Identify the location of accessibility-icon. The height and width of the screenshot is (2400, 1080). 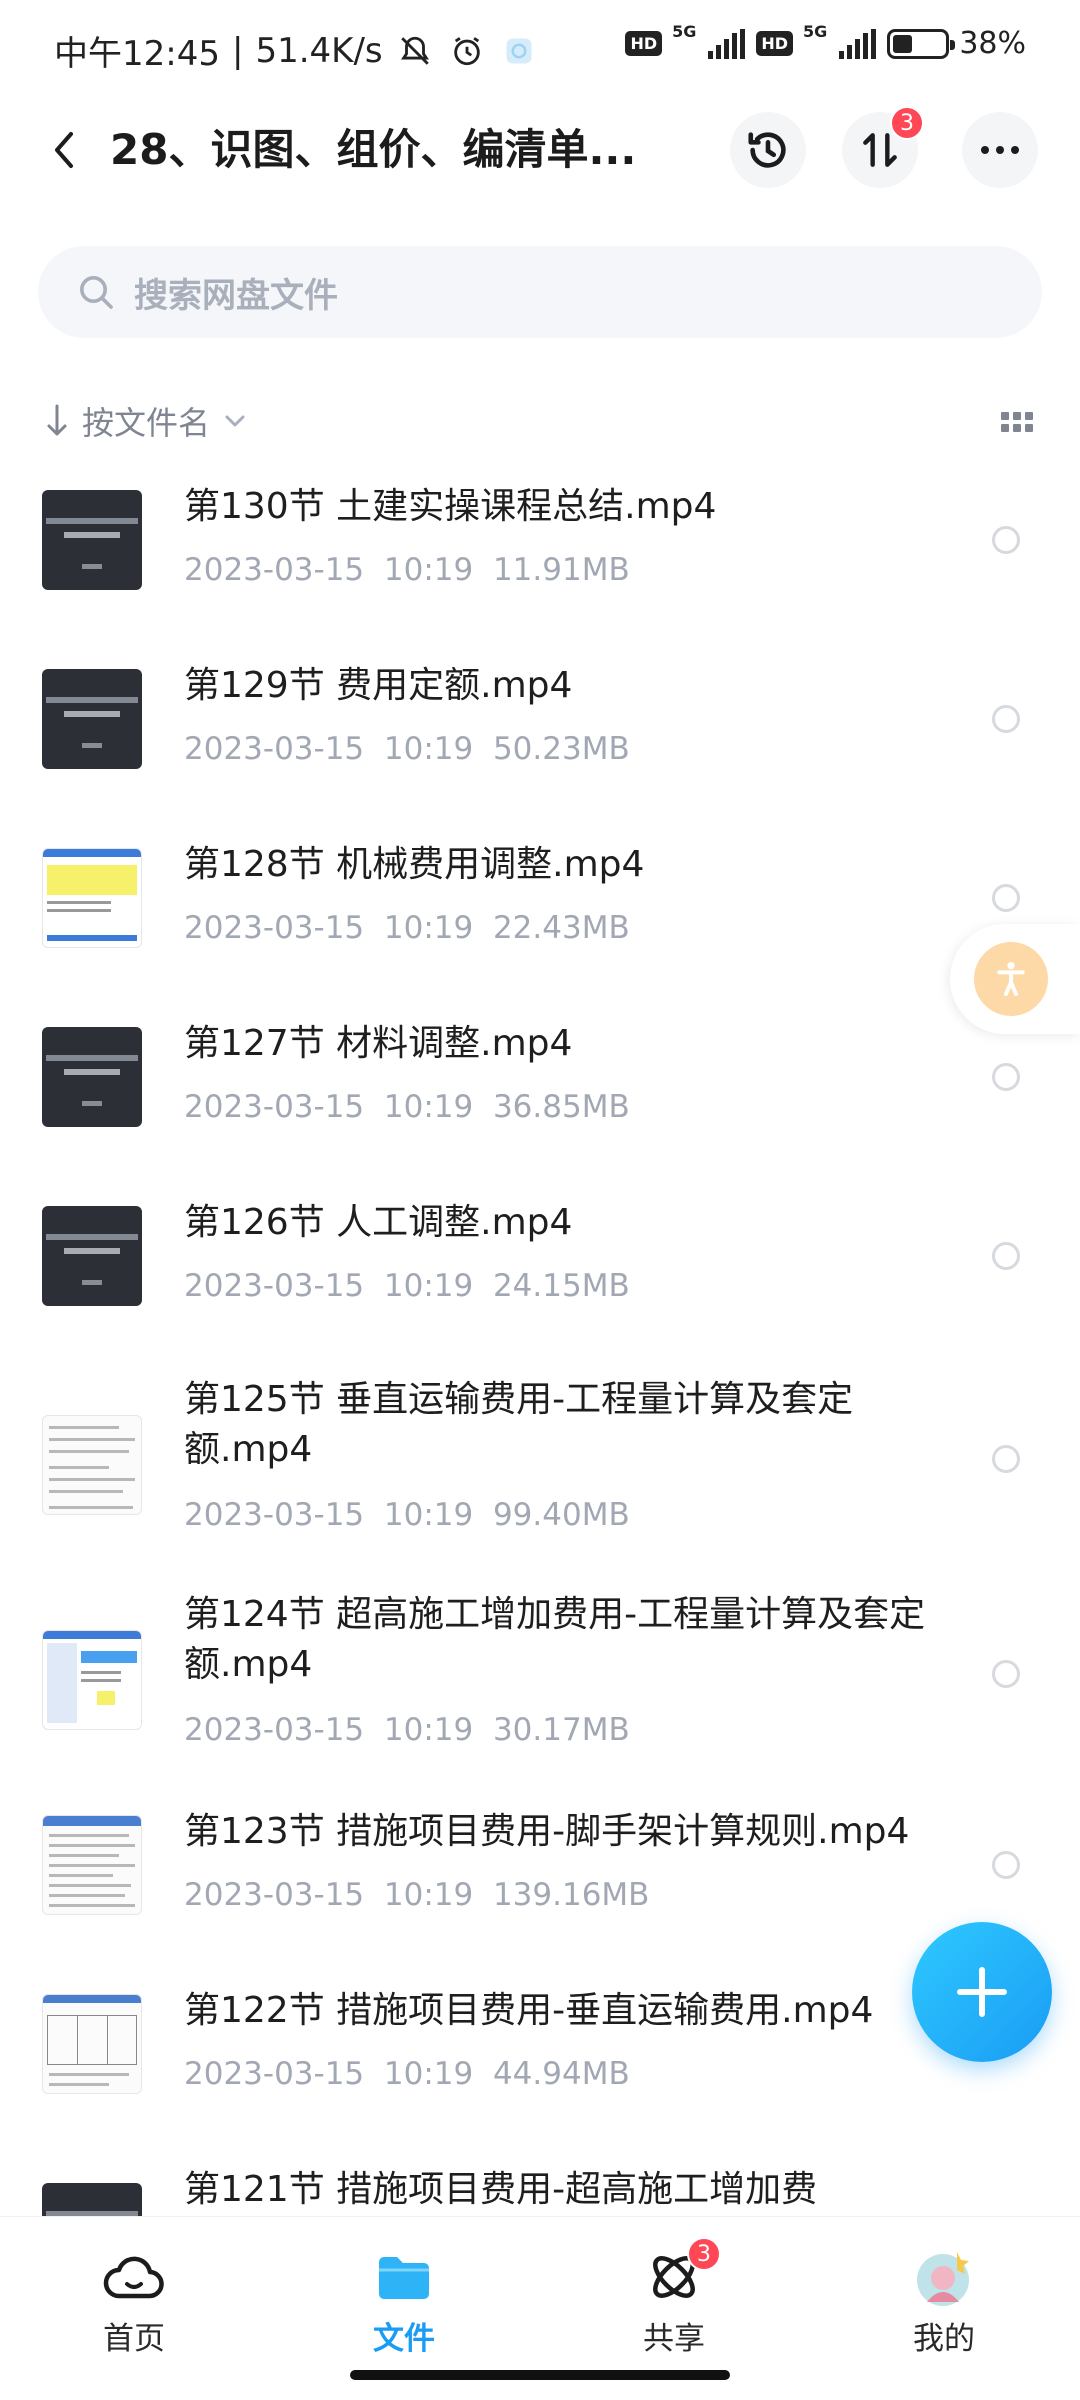
(1011, 979).